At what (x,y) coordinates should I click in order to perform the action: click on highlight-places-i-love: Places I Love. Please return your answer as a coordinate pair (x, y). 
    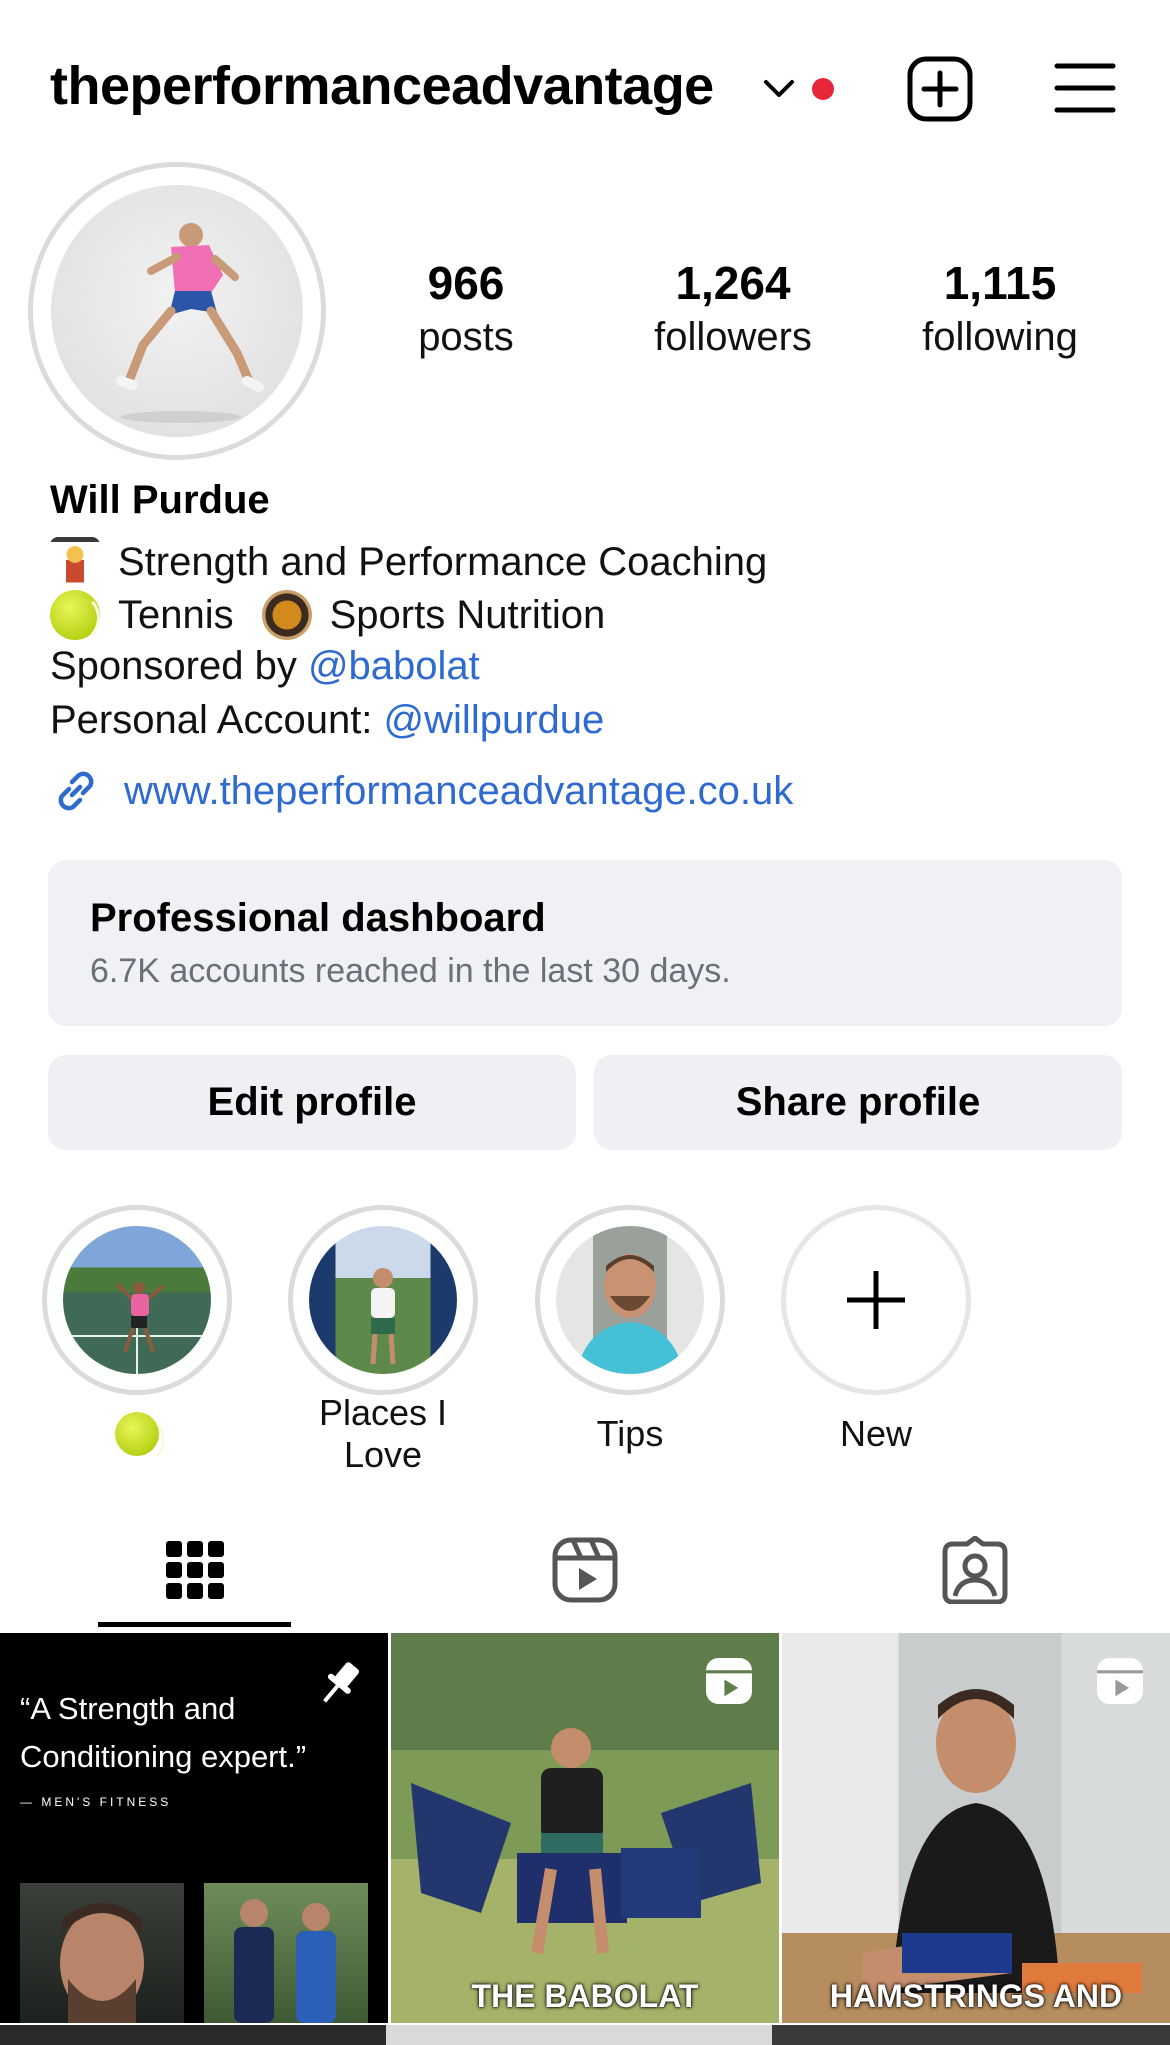
    Looking at the image, I should click on (383, 1340).